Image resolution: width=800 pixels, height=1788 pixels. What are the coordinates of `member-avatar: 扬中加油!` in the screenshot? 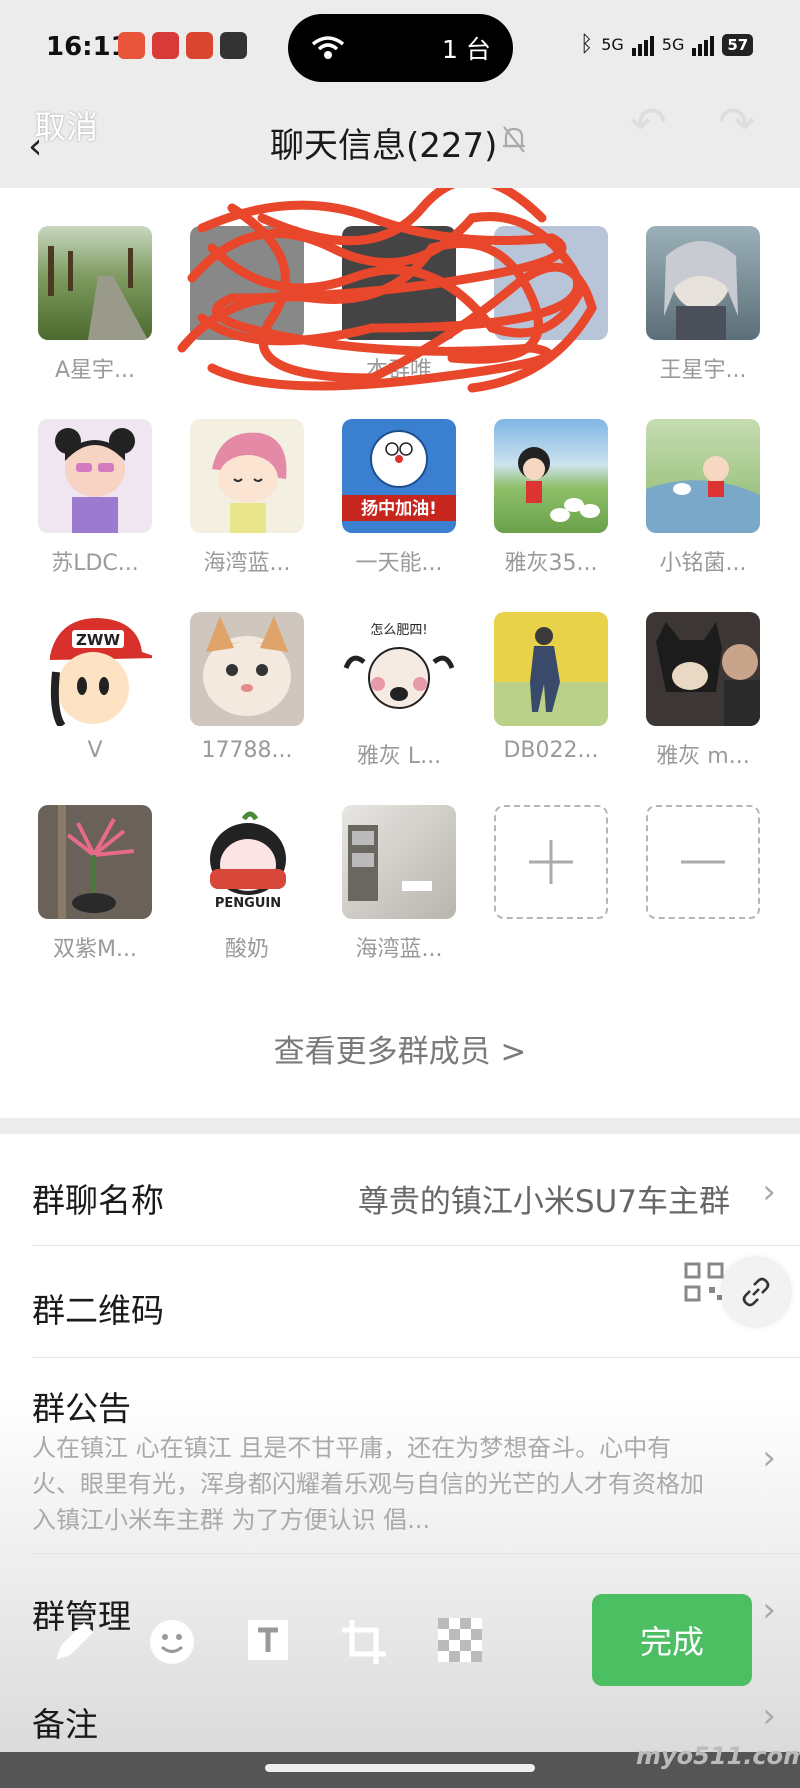 It's located at (399, 476).